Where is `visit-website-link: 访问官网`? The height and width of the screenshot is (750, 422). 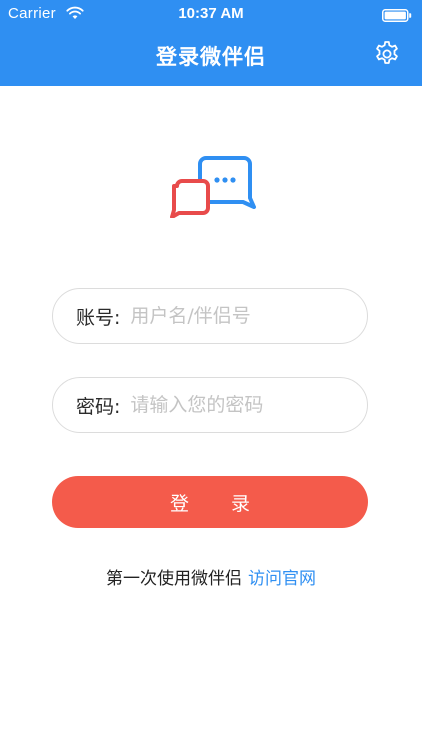 visit-website-link: 访问官网 is located at coordinates (282, 579).